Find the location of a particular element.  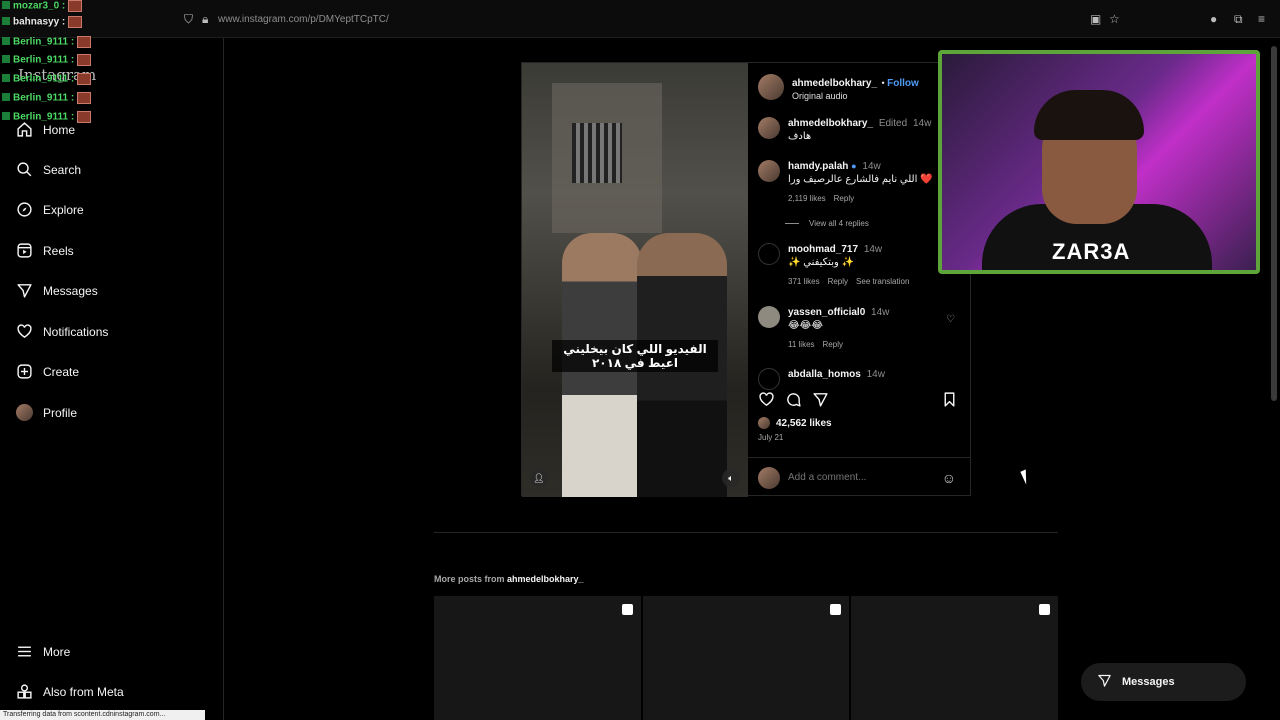

messages-floating-button: Messages is located at coordinates (1163, 682).